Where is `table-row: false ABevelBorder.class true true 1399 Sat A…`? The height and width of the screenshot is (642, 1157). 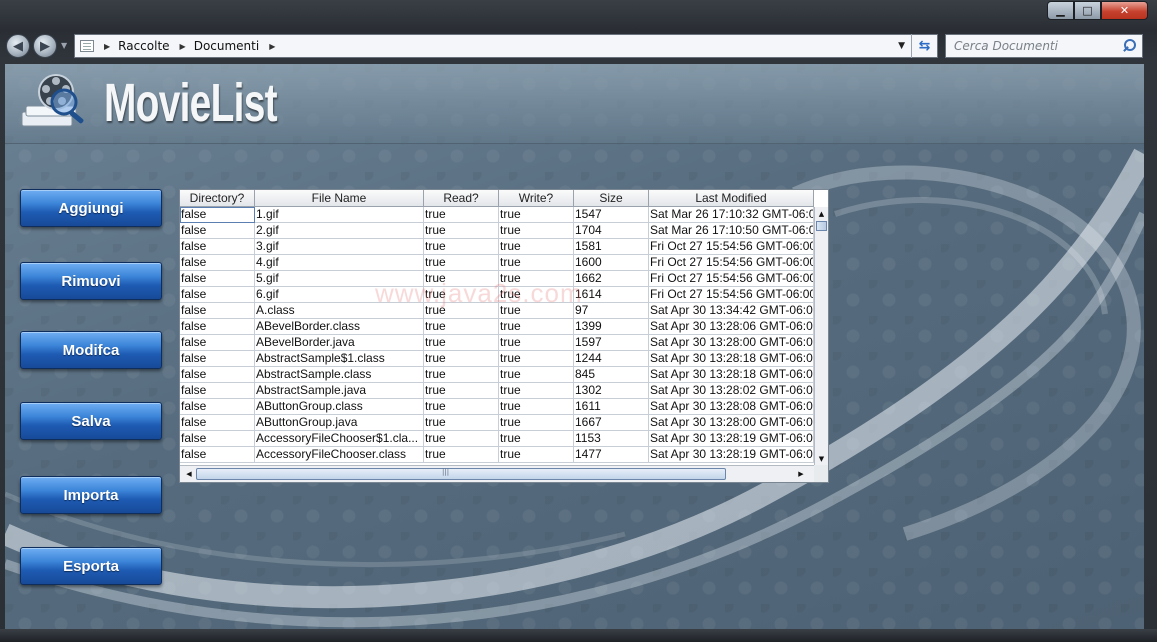
table-row: false ABevelBorder.class true true 1399 Sat A… is located at coordinates (497, 327).